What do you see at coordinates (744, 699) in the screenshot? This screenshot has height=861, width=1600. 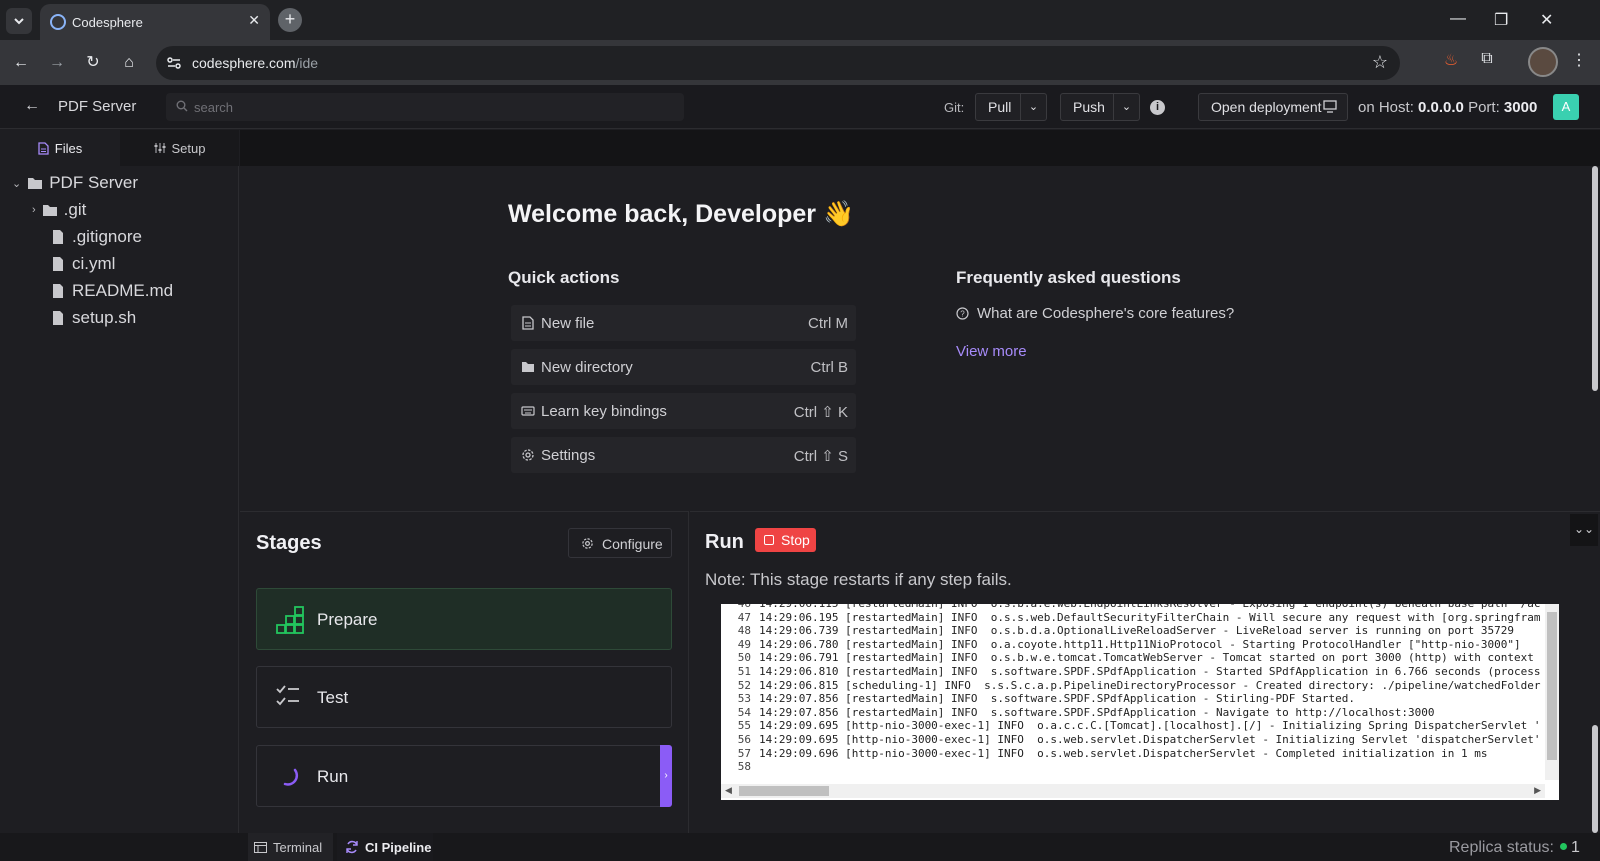 I see `log-line-number: 53` at bounding box center [744, 699].